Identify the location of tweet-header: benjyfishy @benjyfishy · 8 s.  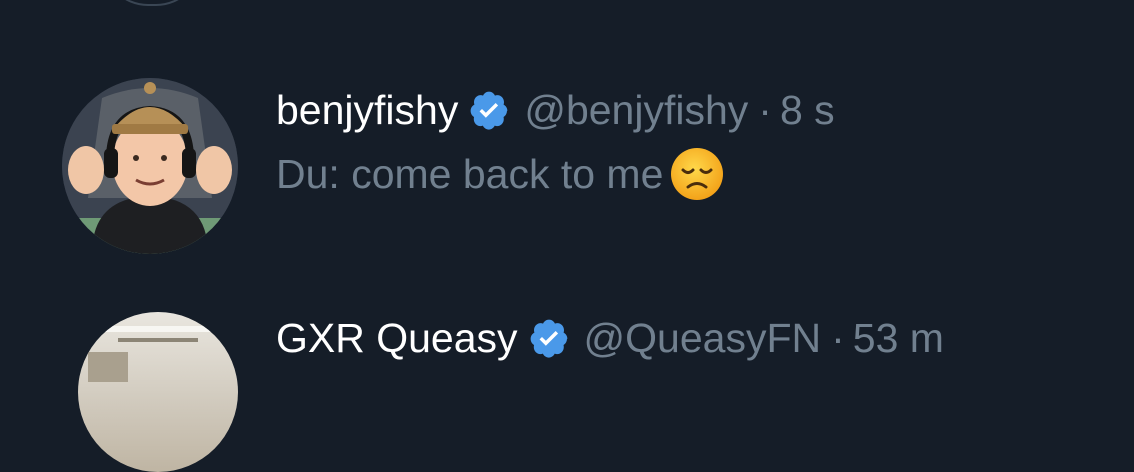
(555, 110).